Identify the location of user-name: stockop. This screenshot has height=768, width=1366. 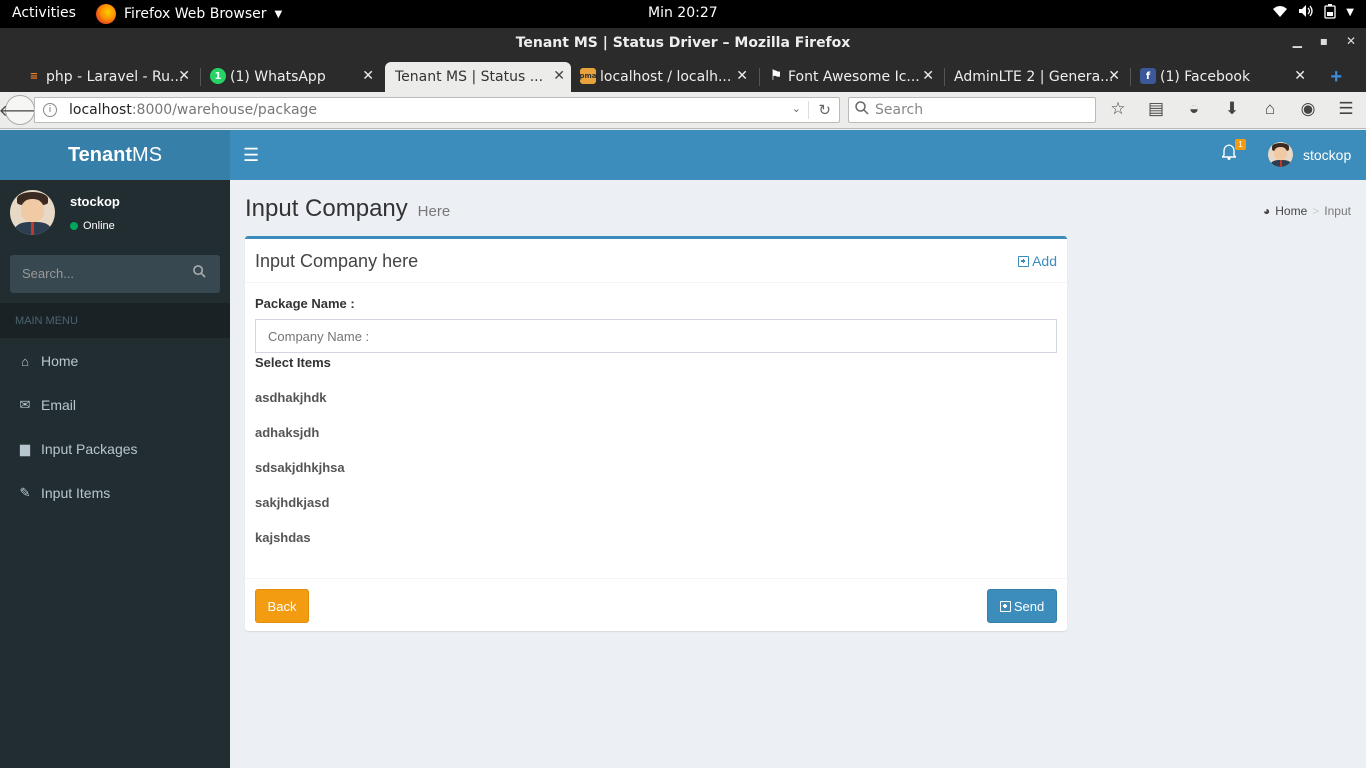
(1327, 154).